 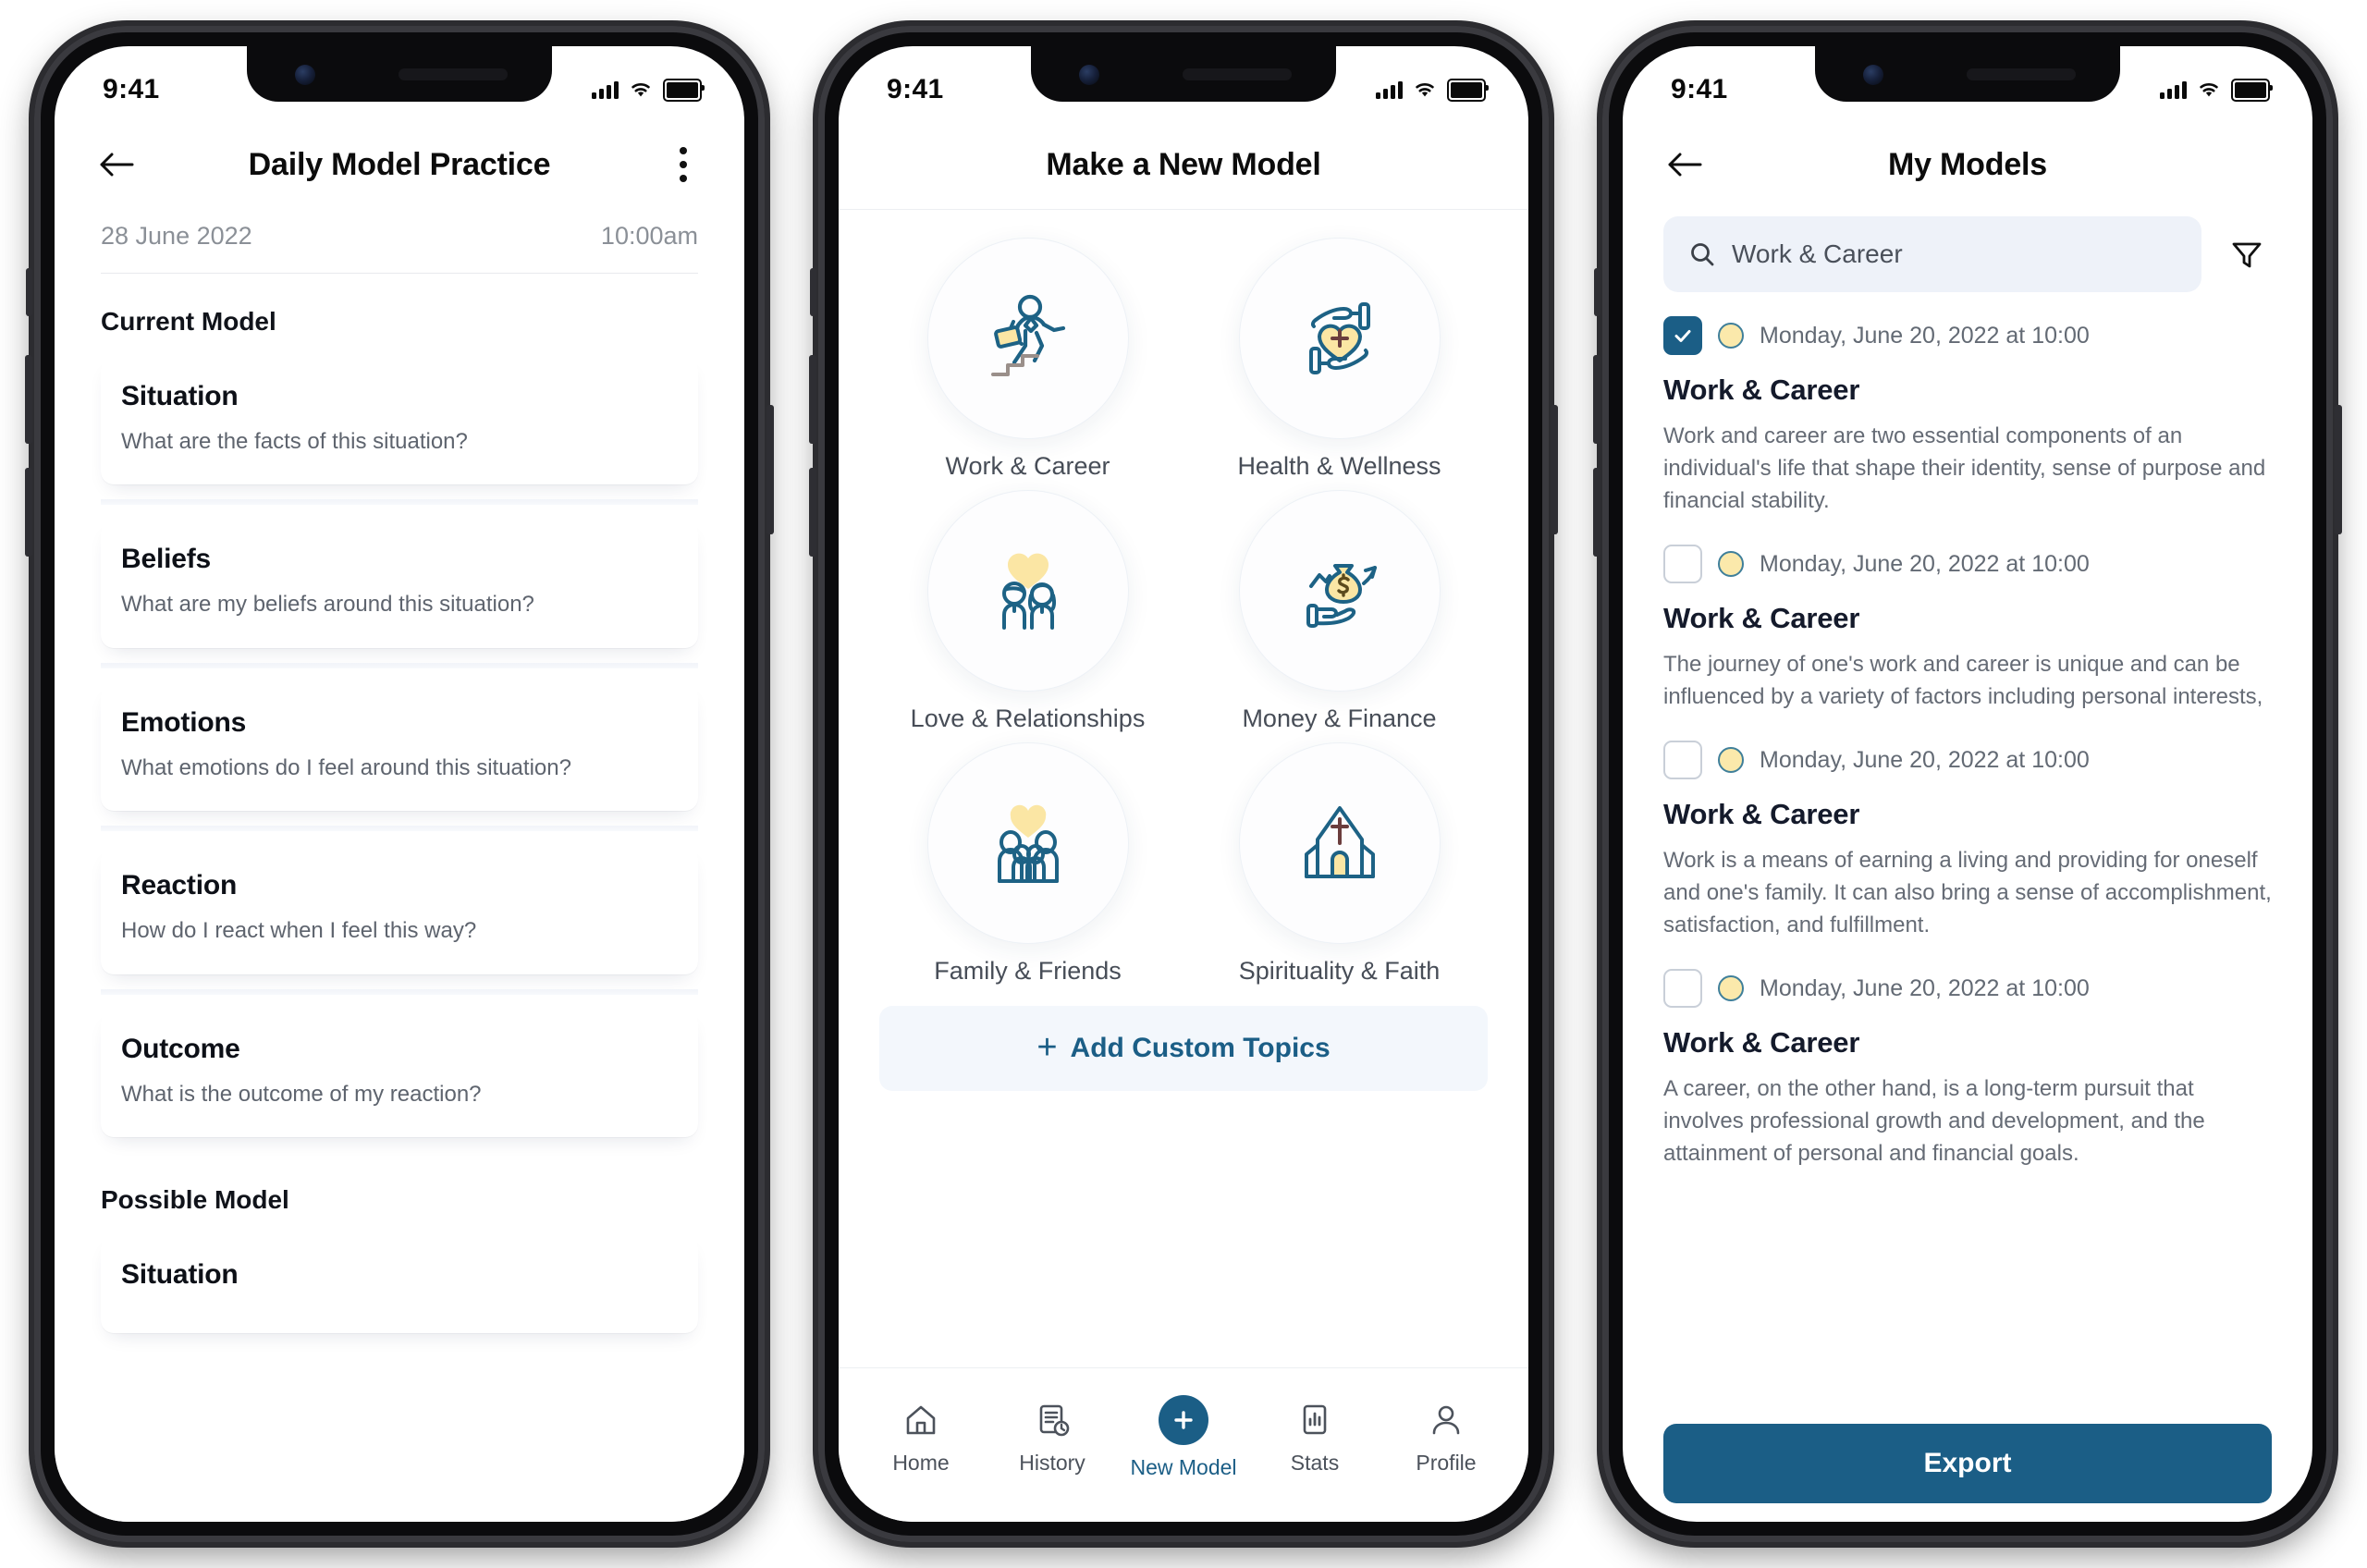 I want to click on topic-work-career: Work & Career, so click(x=1028, y=360).